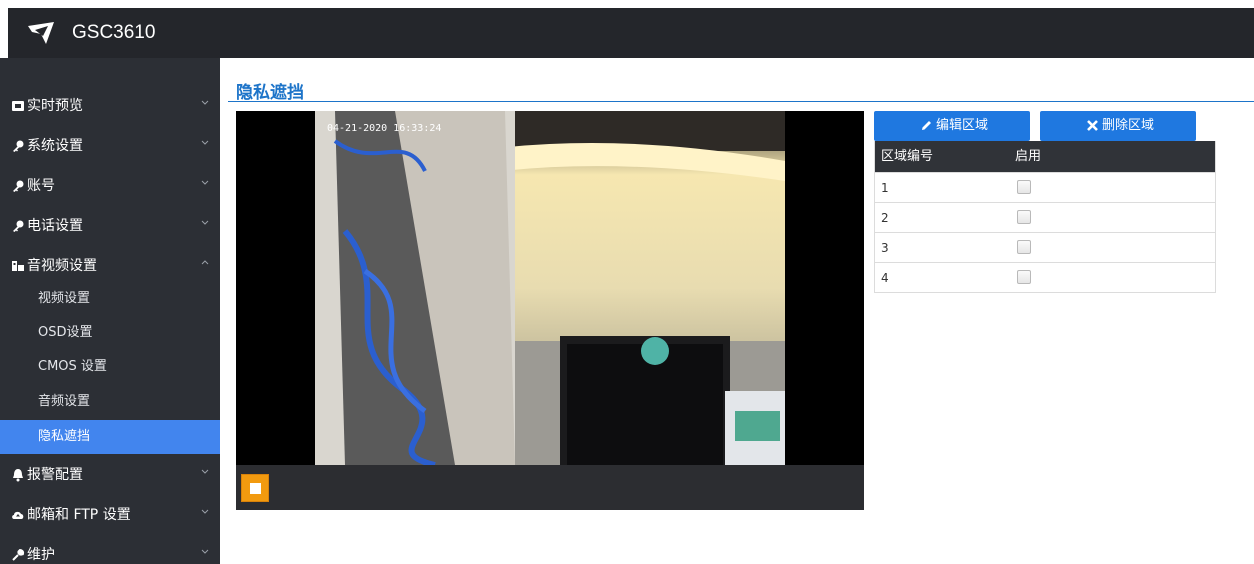 Image resolution: width=1254 pixels, height=564 pixels. What do you see at coordinates (72, 366) in the screenshot?
I see `sidebar-subitem-label: CMOS 设置` at bounding box center [72, 366].